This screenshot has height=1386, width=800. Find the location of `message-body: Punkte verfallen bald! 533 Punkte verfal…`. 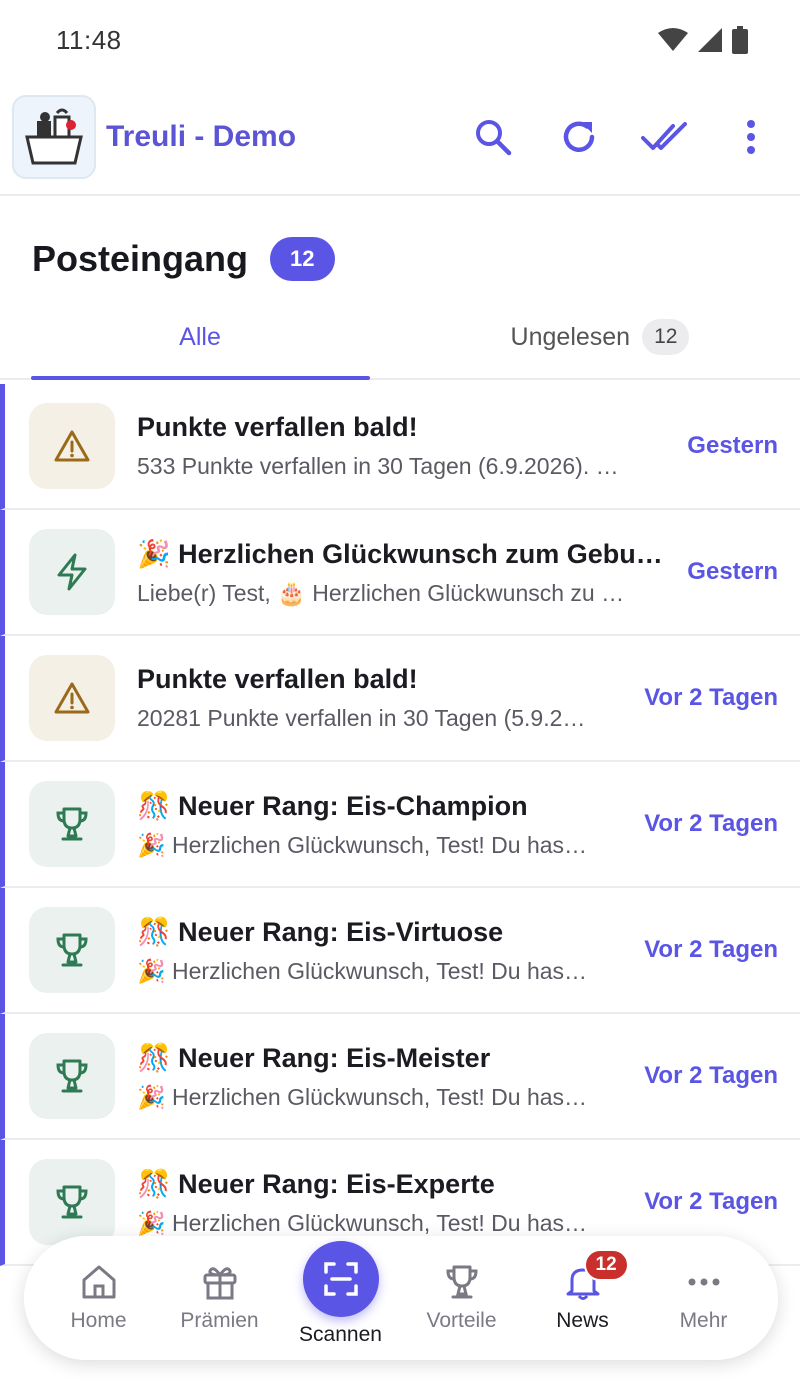

message-body: Punkte verfallen bald! 533 Punkte verfal… is located at coordinates (403, 446).